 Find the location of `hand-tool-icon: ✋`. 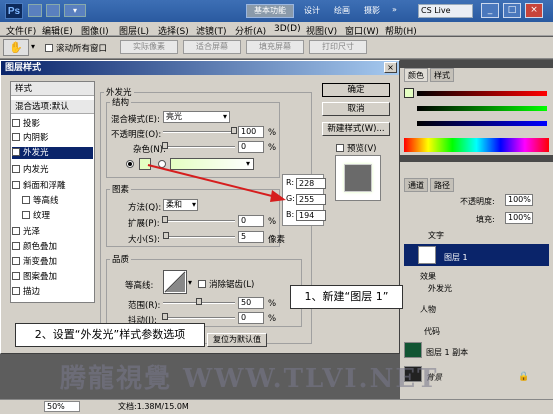

hand-tool-icon: ✋ is located at coordinates (16, 47).